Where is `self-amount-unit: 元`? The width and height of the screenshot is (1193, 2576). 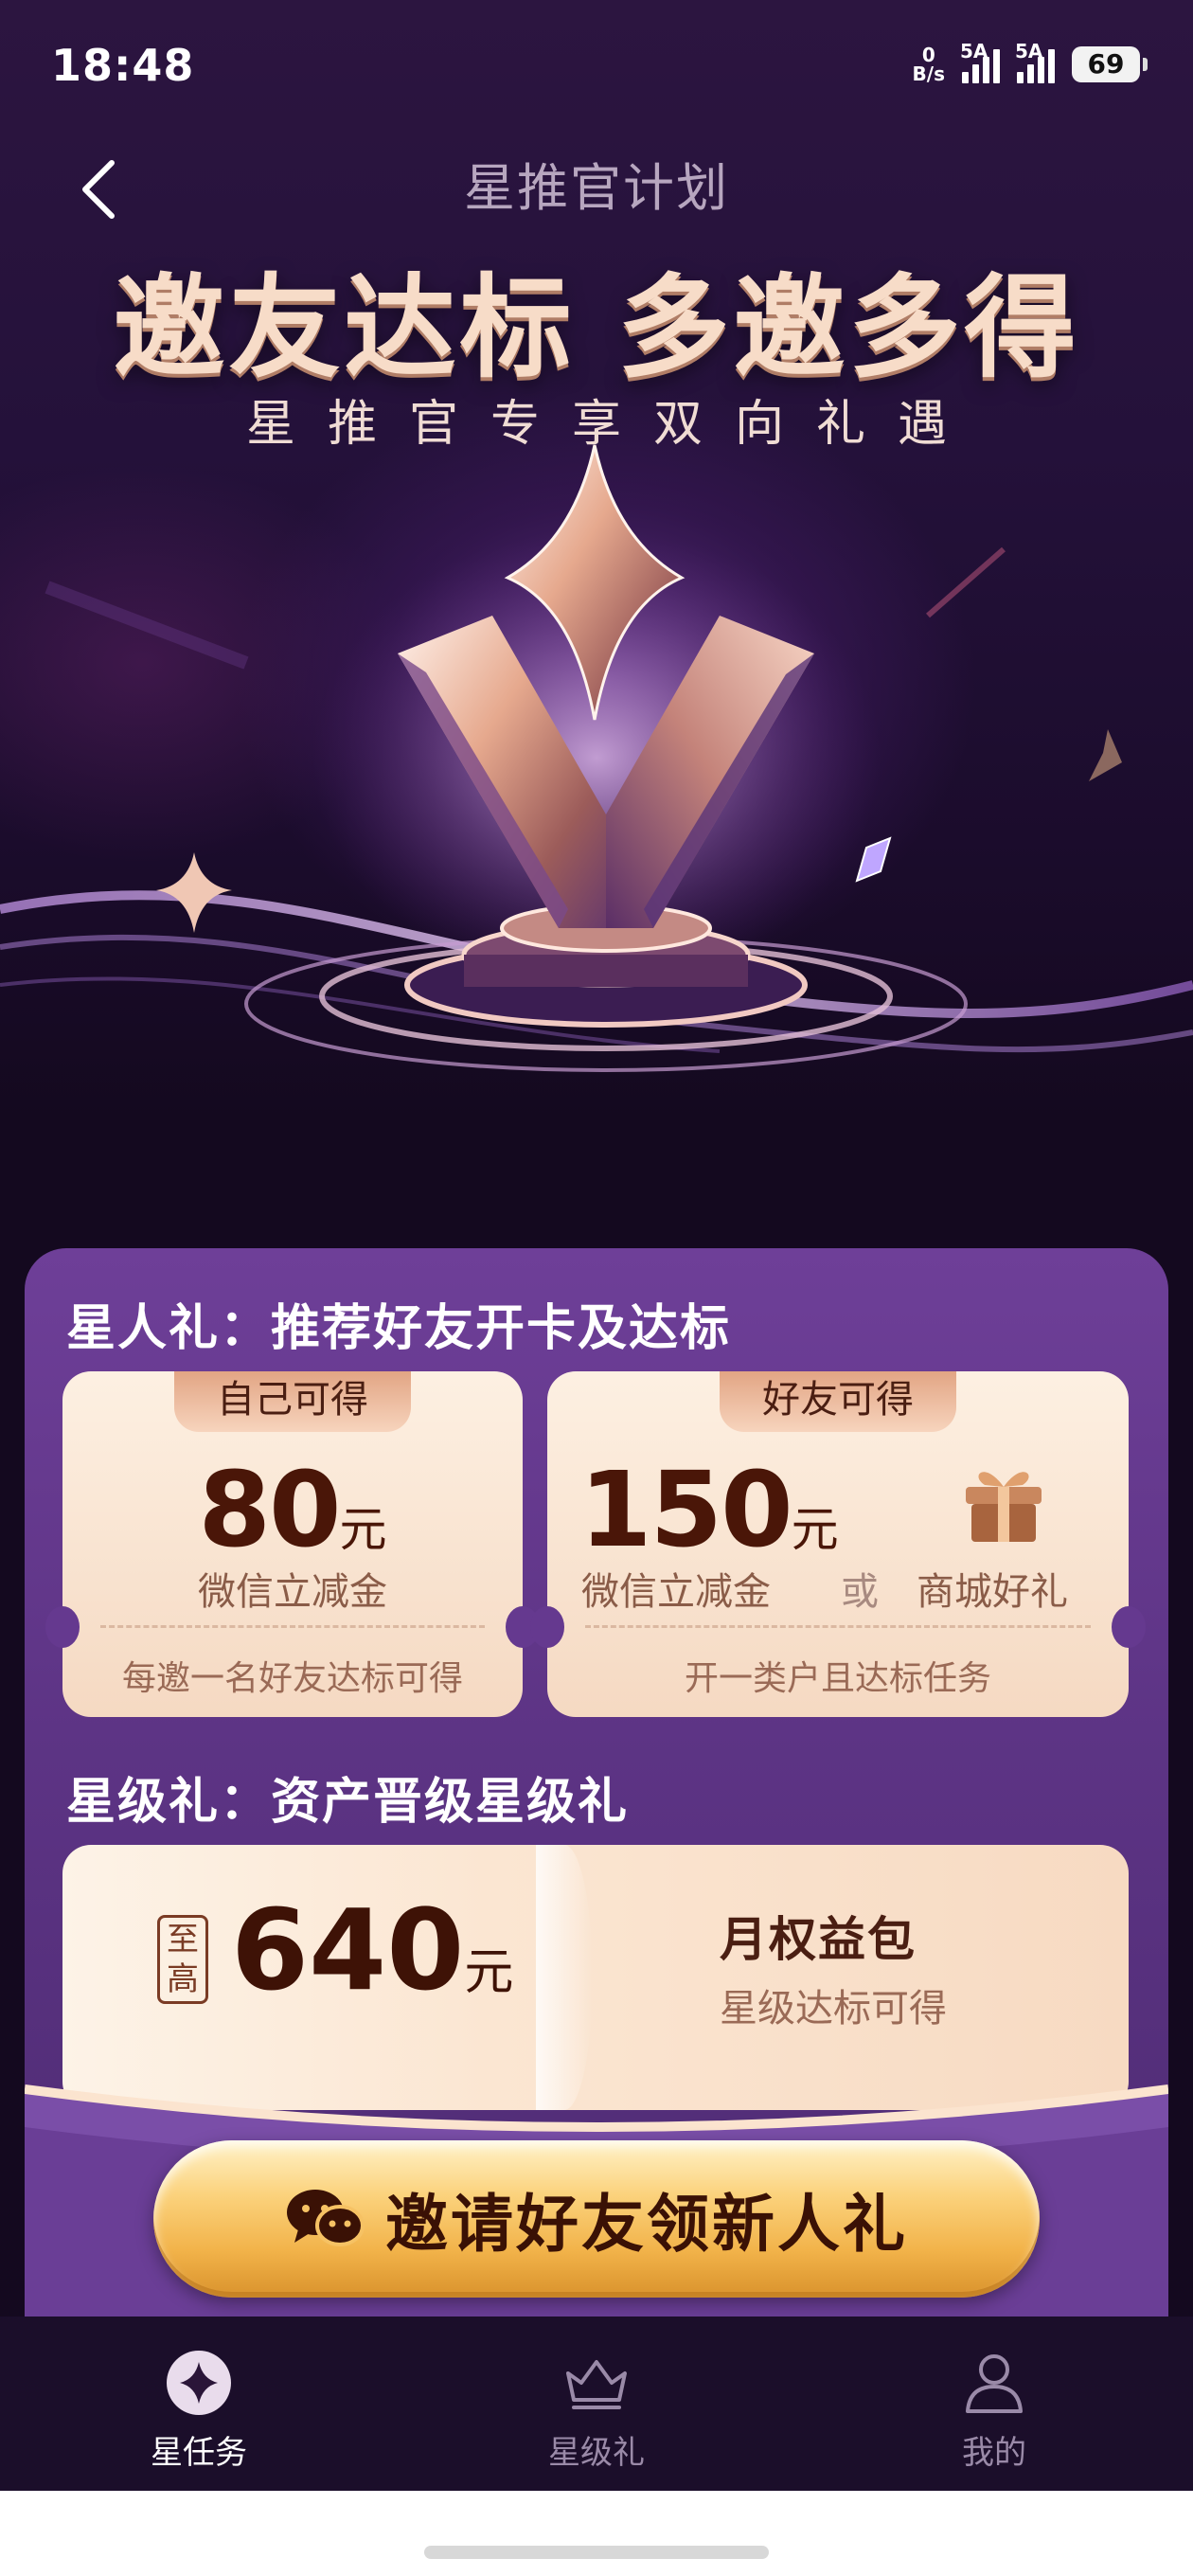 self-amount-unit: 元 is located at coordinates (363, 1529).